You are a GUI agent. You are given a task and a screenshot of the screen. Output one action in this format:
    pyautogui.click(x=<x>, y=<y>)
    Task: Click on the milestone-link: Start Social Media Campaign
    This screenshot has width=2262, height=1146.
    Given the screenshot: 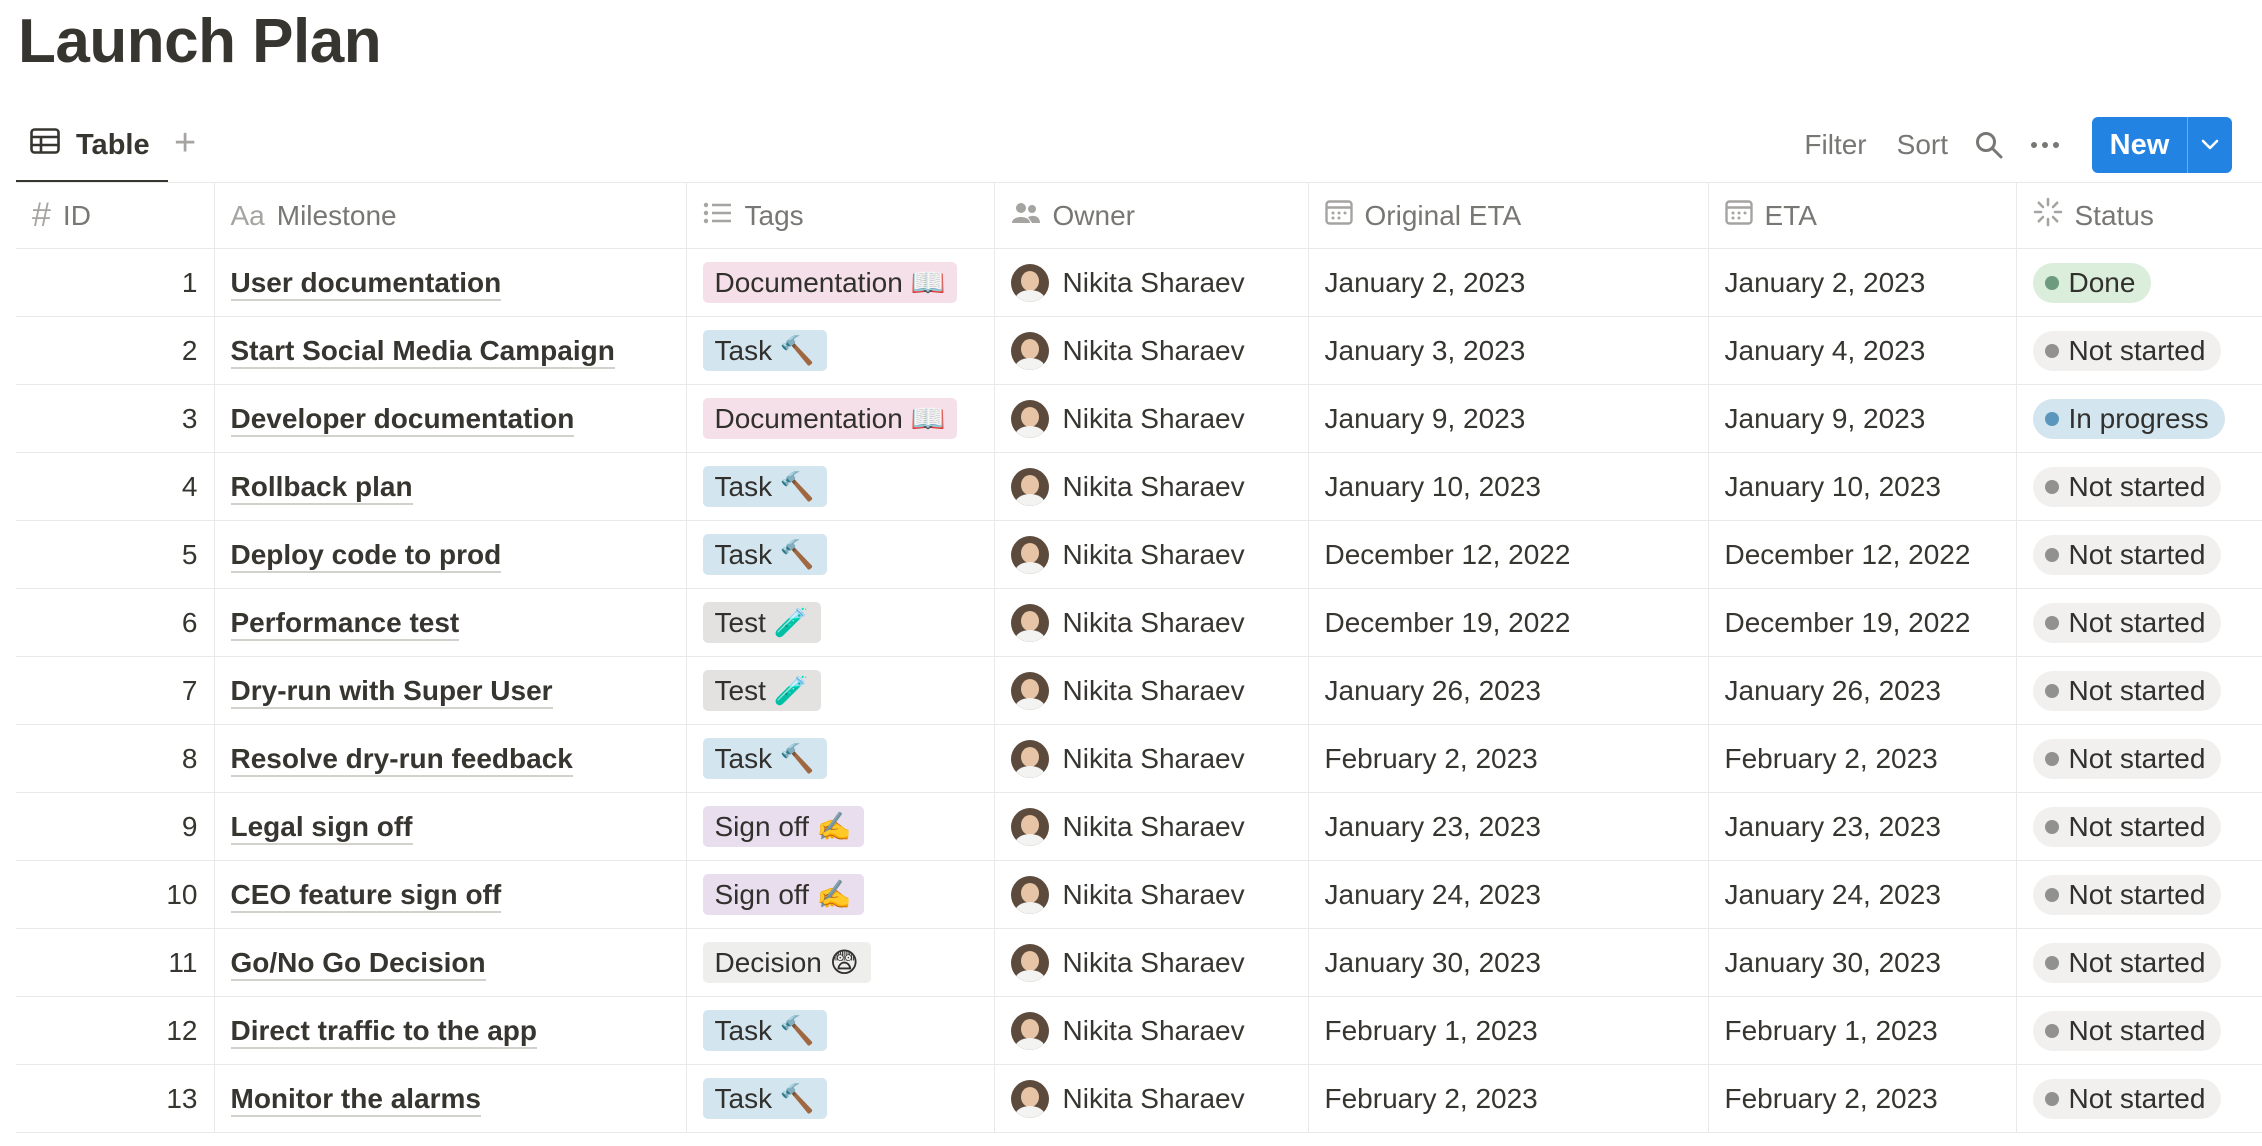 What is the action you would take?
    pyautogui.click(x=422, y=351)
    